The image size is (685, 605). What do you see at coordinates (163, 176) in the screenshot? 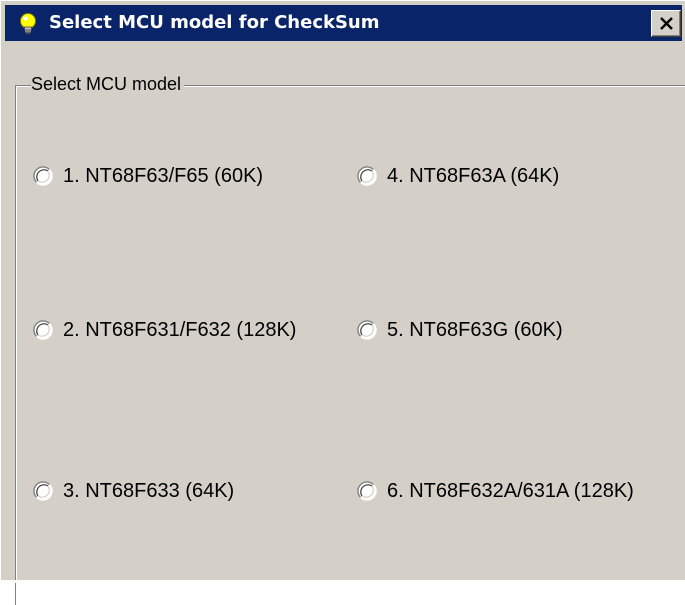
I see `radio-option-1-label: 1. NT68F63/F65 (60K)` at bounding box center [163, 176].